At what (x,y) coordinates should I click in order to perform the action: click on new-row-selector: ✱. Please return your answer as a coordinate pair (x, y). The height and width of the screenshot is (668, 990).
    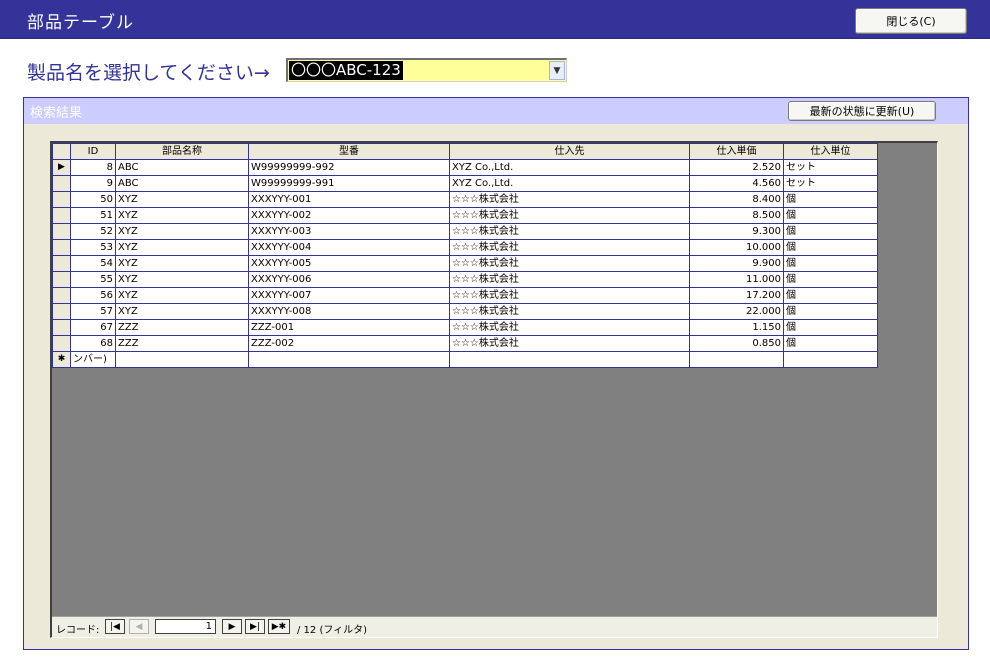
    Looking at the image, I should click on (61, 359).